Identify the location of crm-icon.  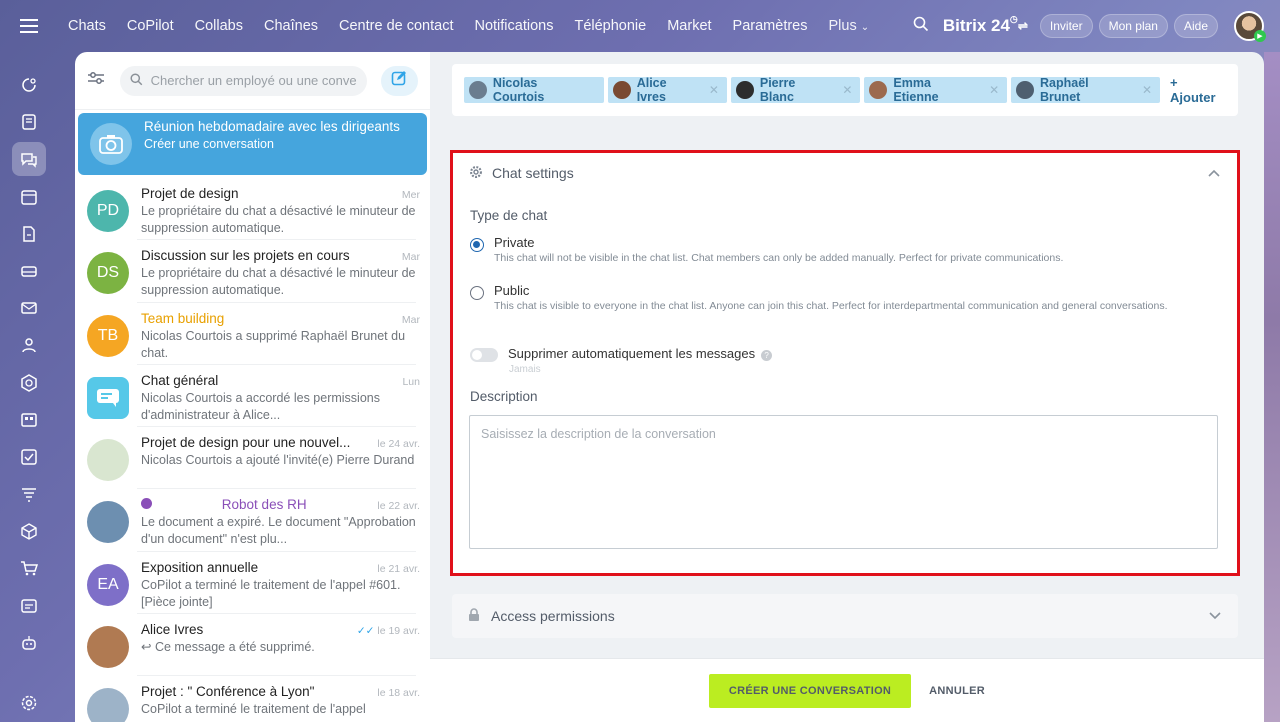
(29, 383).